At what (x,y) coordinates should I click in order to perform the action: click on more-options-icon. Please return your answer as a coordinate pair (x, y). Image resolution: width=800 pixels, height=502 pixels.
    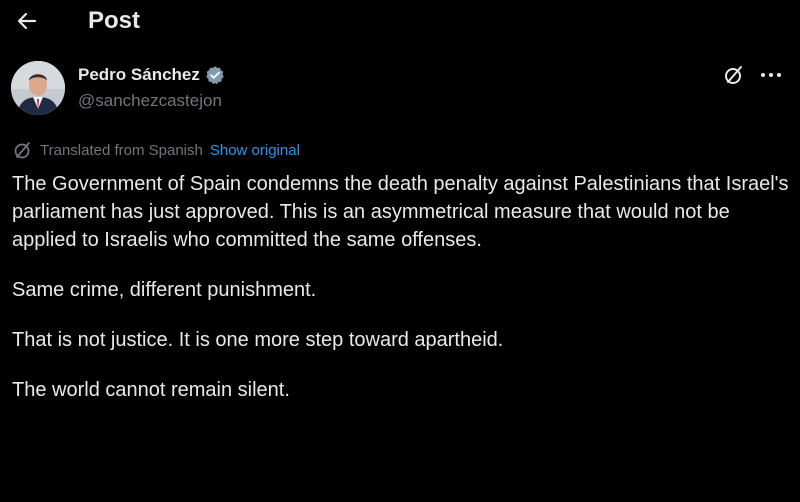
    Looking at the image, I should click on (771, 75).